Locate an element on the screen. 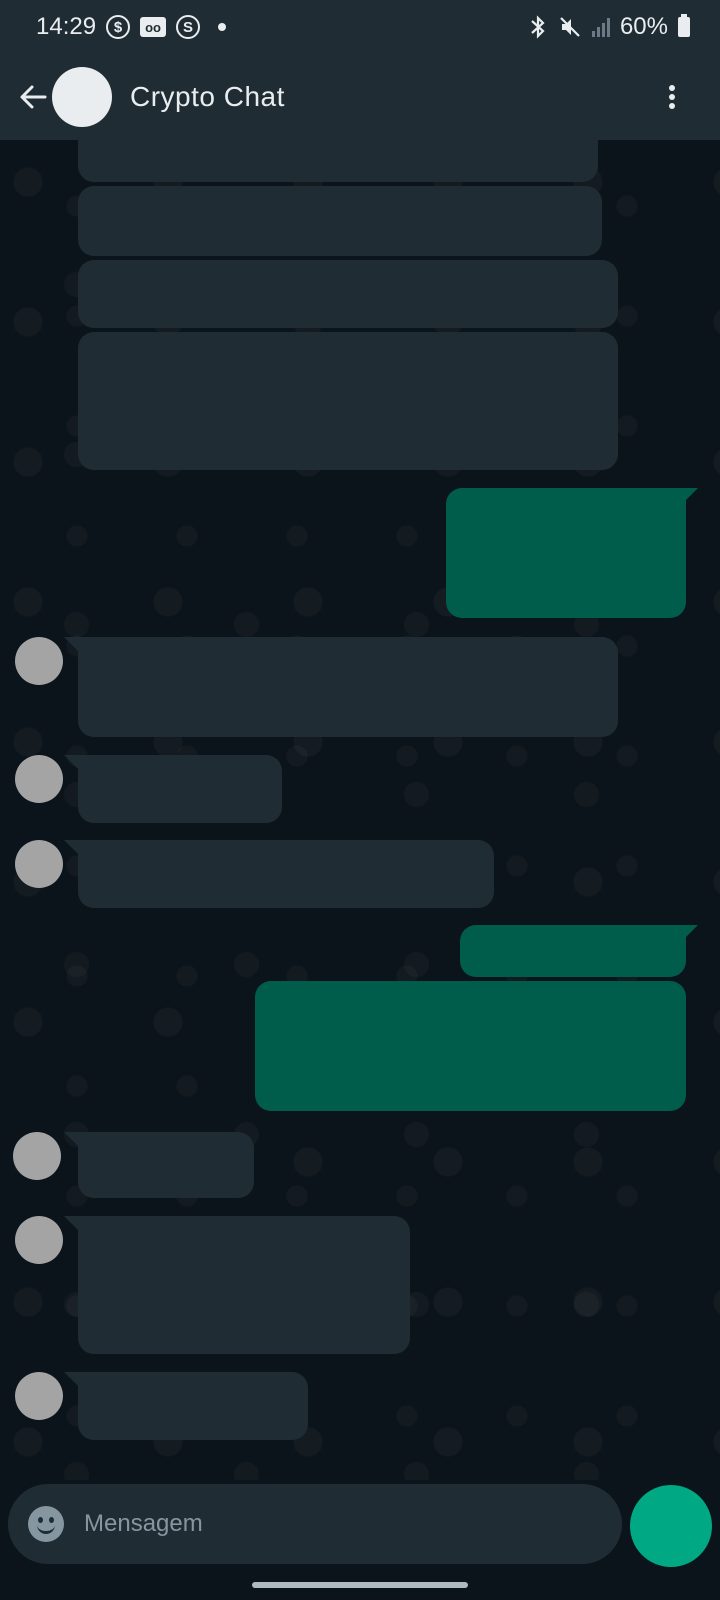 The image size is (720, 1600). message-input is located at coordinates (353, 1524).